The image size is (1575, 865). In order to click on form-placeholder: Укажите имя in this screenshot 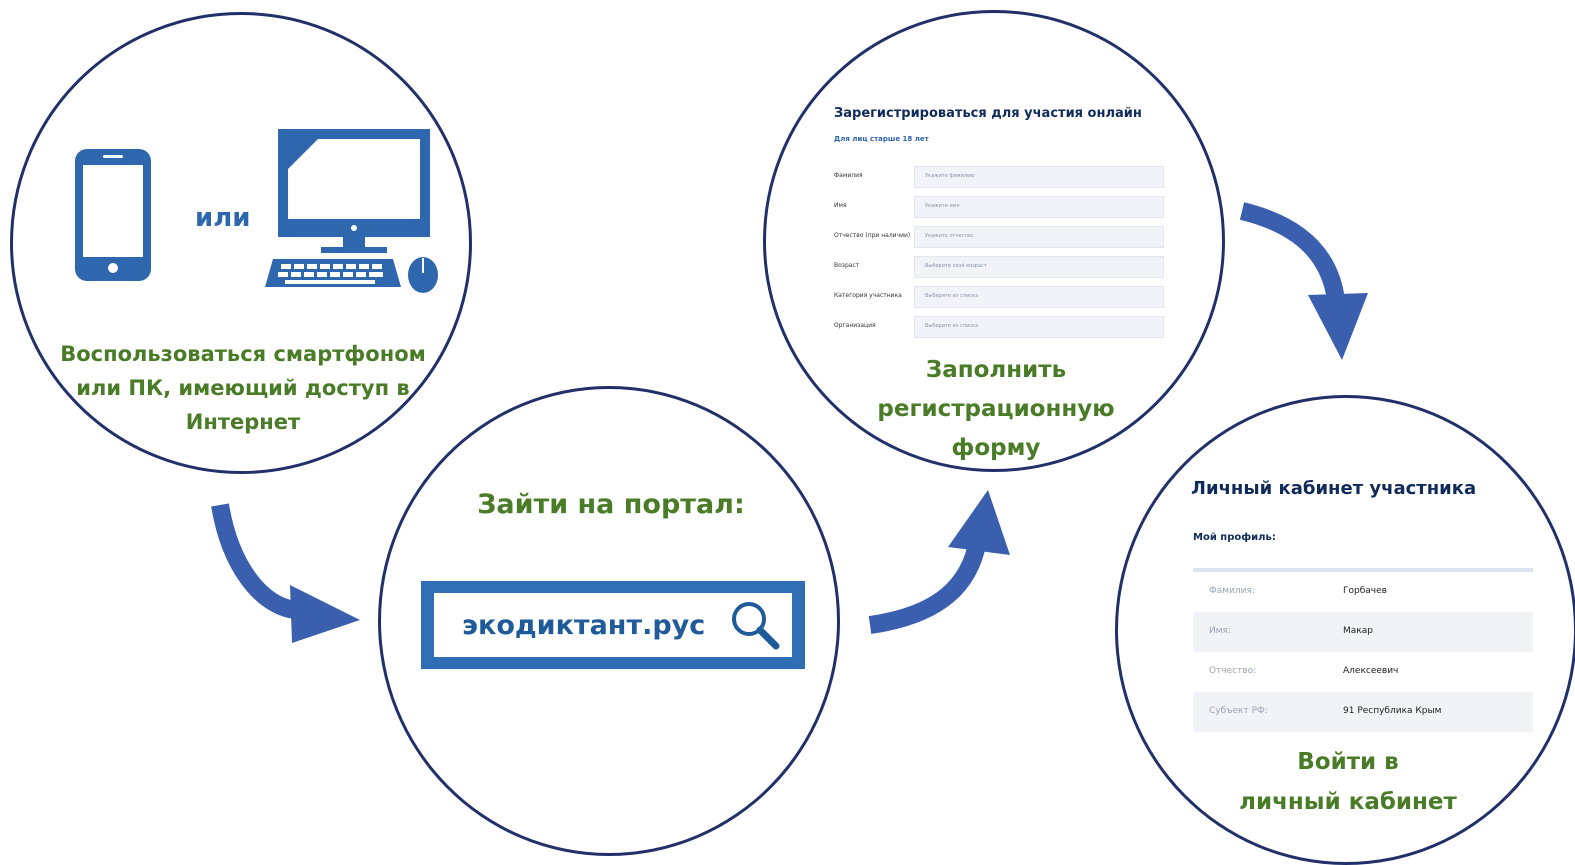, I will do `click(942, 206)`.